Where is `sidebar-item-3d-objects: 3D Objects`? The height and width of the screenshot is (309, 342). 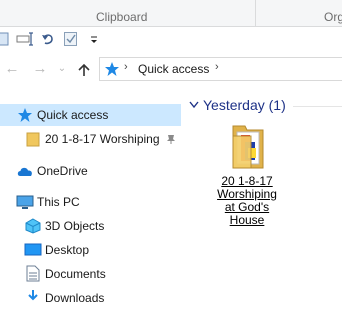
sidebar-item-3d-objects: 3D Objects is located at coordinates (90, 226).